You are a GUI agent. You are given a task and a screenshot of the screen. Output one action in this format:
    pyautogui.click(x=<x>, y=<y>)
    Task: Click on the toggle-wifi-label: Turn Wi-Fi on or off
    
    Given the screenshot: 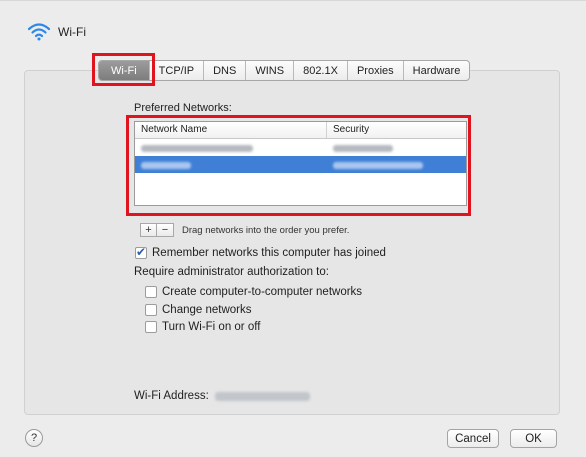 What is the action you would take?
    pyautogui.click(x=211, y=327)
    